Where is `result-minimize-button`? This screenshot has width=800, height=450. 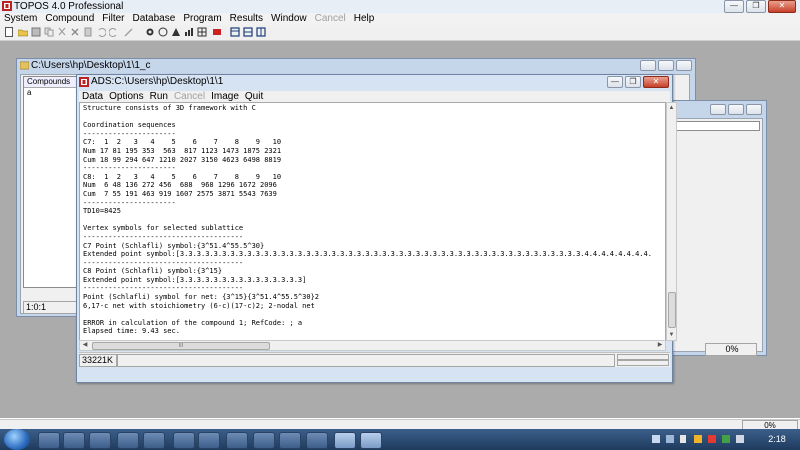
result-minimize-button is located at coordinates (718, 109).